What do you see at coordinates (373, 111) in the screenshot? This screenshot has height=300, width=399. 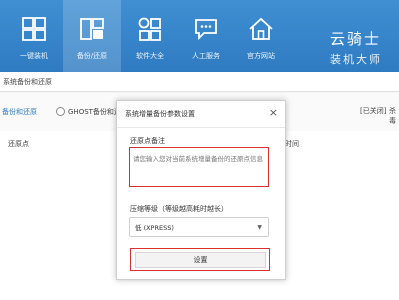 I see `status-label: [已关闭]` at bounding box center [373, 111].